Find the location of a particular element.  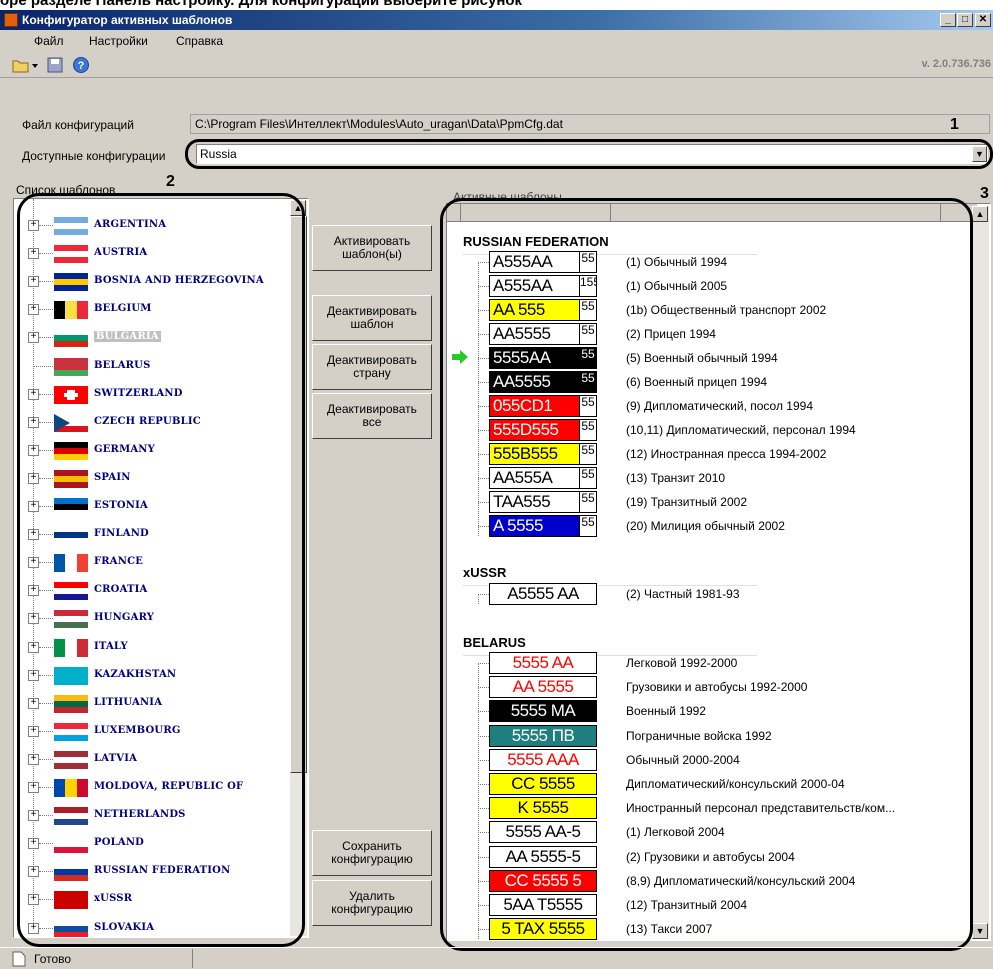

plate-template: 555D555 55 is located at coordinates (543, 430).